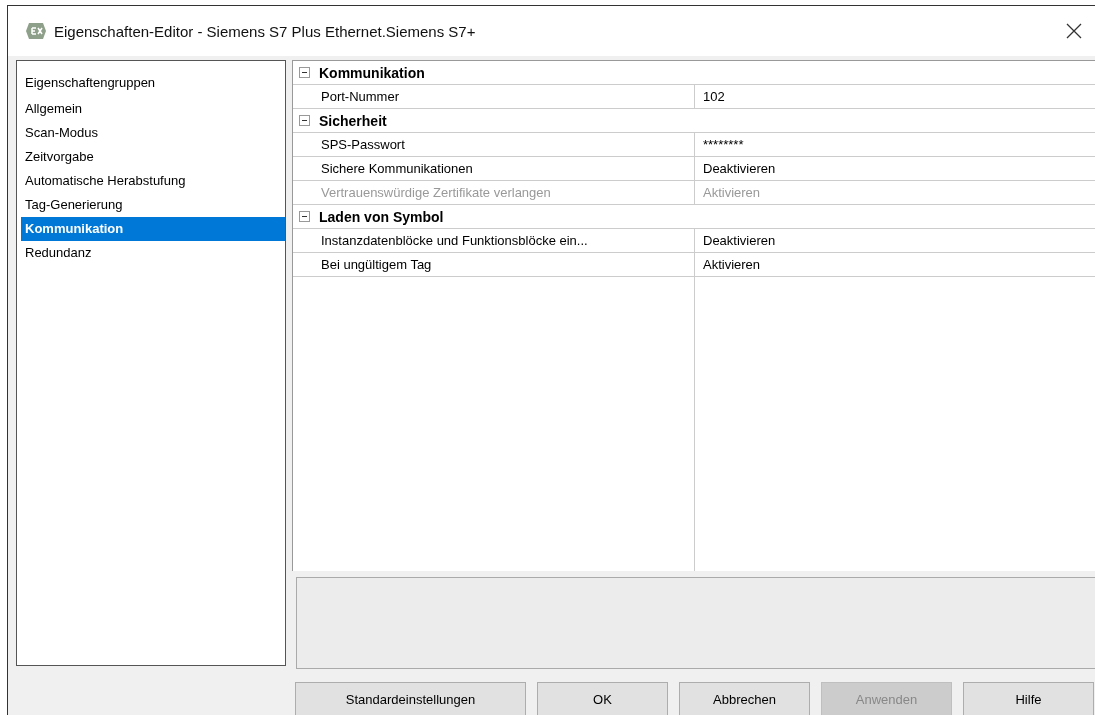  Describe the element at coordinates (153, 133) in the screenshot. I see `group-item: Scan-Modus` at that location.